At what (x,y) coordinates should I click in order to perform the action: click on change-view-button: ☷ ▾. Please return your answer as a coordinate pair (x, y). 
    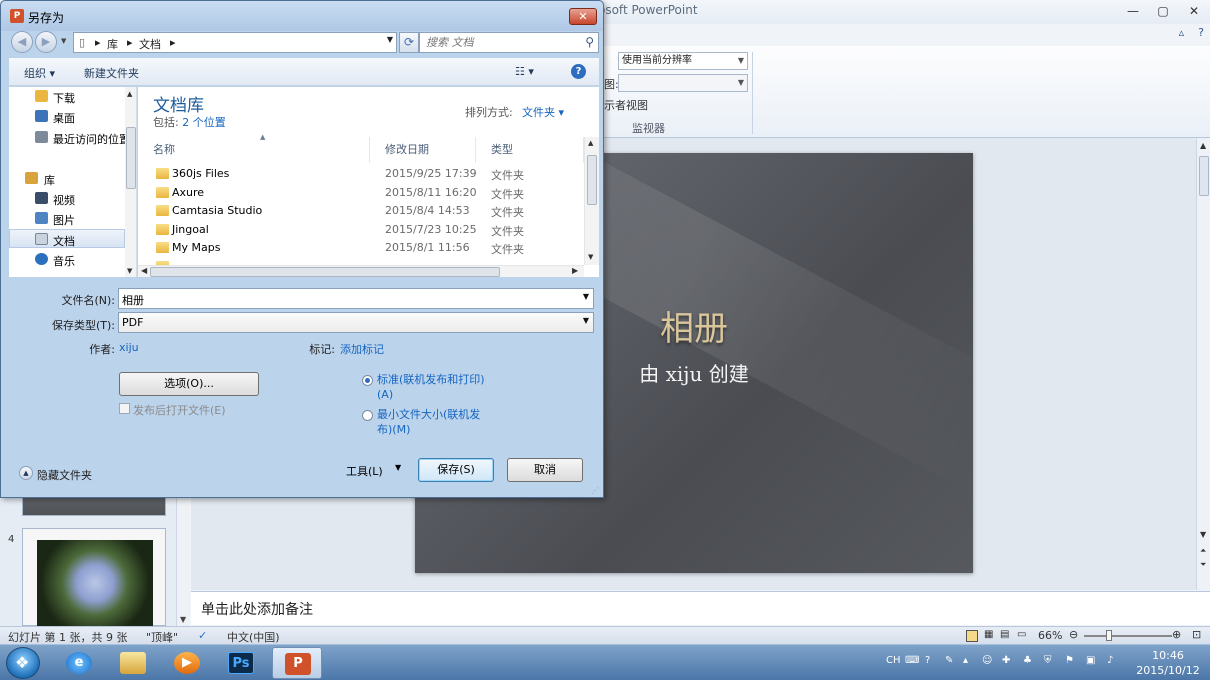
    Looking at the image, I should click on (524, 71).